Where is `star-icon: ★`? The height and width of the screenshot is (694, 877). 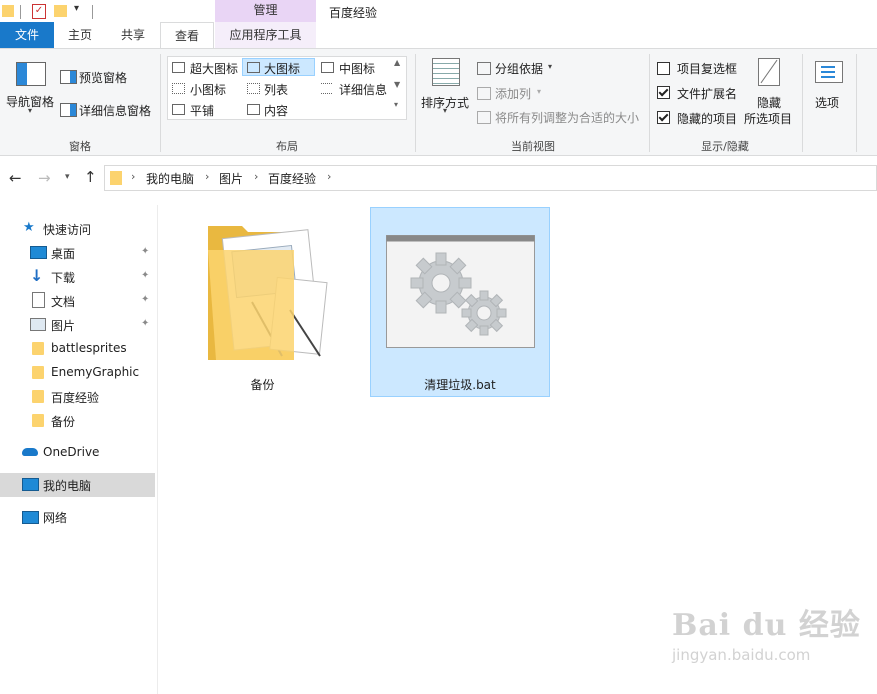
star-icon: ★ is located at coordinates (29, 227).